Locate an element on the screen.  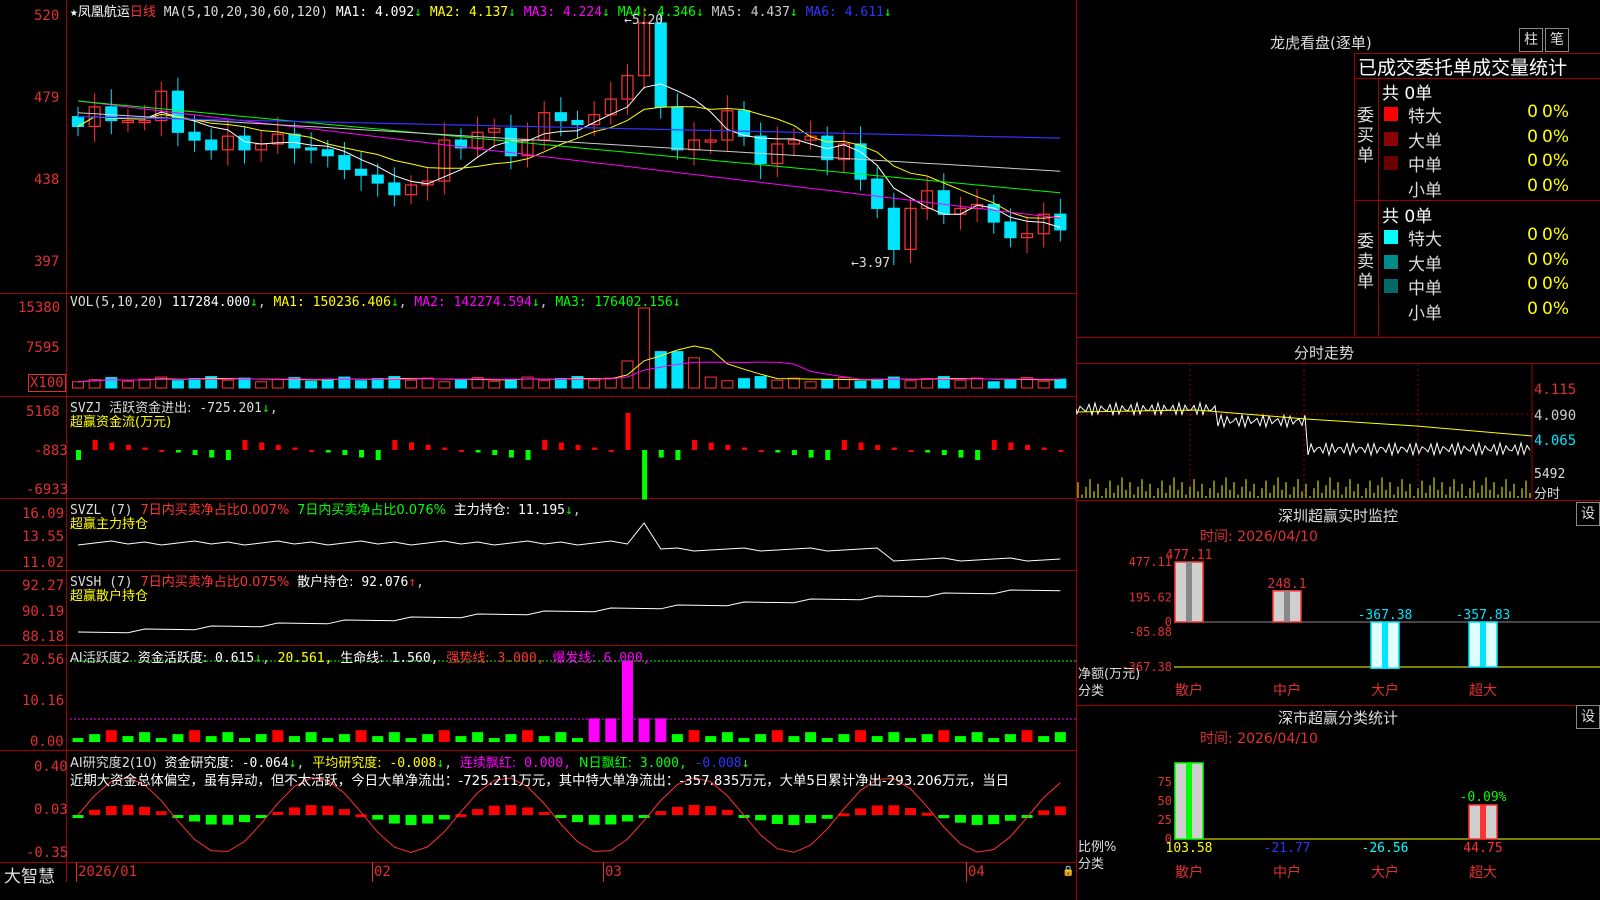
ai1-y-tick: 10.16 is located at coordinates (43, 701).